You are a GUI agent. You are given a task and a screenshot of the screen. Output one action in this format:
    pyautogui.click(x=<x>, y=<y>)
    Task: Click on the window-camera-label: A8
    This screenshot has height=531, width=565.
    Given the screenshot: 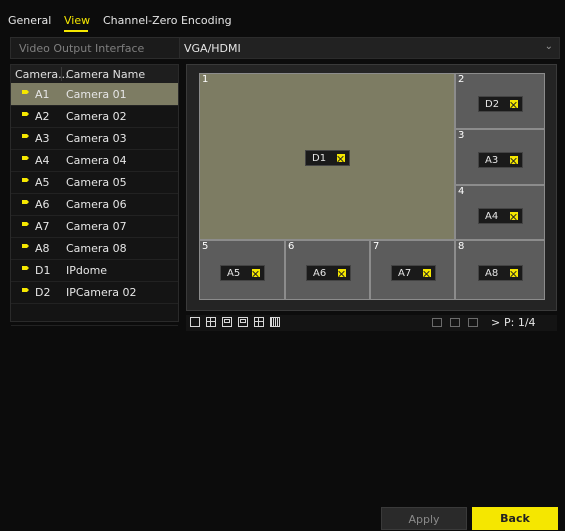 What is the action you would take?
    pyautogui.click(x=500, y=273)
    